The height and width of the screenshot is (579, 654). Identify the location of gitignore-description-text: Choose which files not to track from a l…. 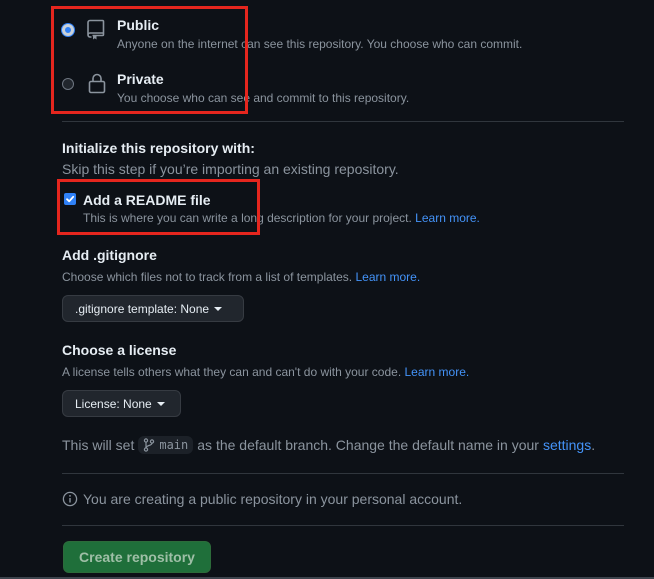
(207, 277).